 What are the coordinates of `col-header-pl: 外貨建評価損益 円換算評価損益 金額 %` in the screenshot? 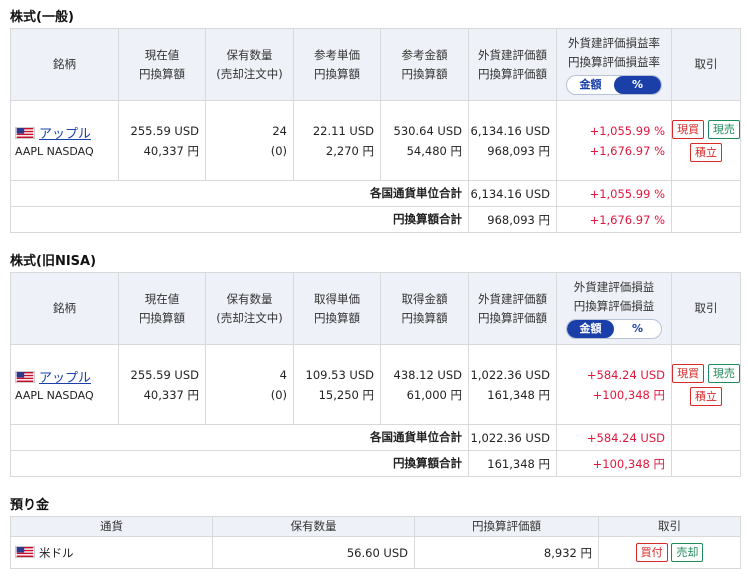 It's located at (614, 308).